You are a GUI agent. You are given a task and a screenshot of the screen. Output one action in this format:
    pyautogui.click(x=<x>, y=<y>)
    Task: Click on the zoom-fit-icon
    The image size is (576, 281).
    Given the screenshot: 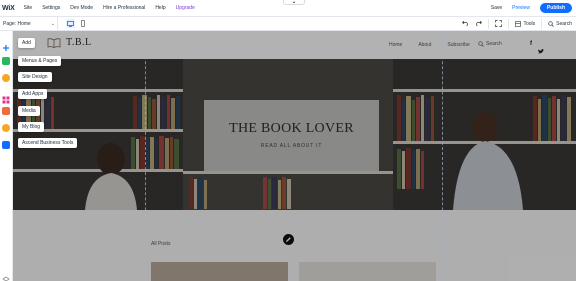 What is the action you would take?
    pyautogui.click(x=499, y=24)
    